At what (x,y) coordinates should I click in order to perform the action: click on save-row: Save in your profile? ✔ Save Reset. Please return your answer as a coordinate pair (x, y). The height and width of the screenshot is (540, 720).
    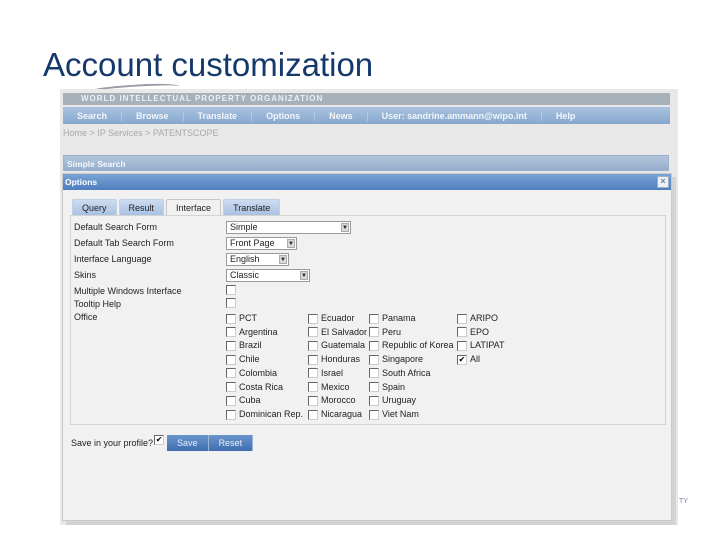
    Looking at the image, I should click on (162, 443).